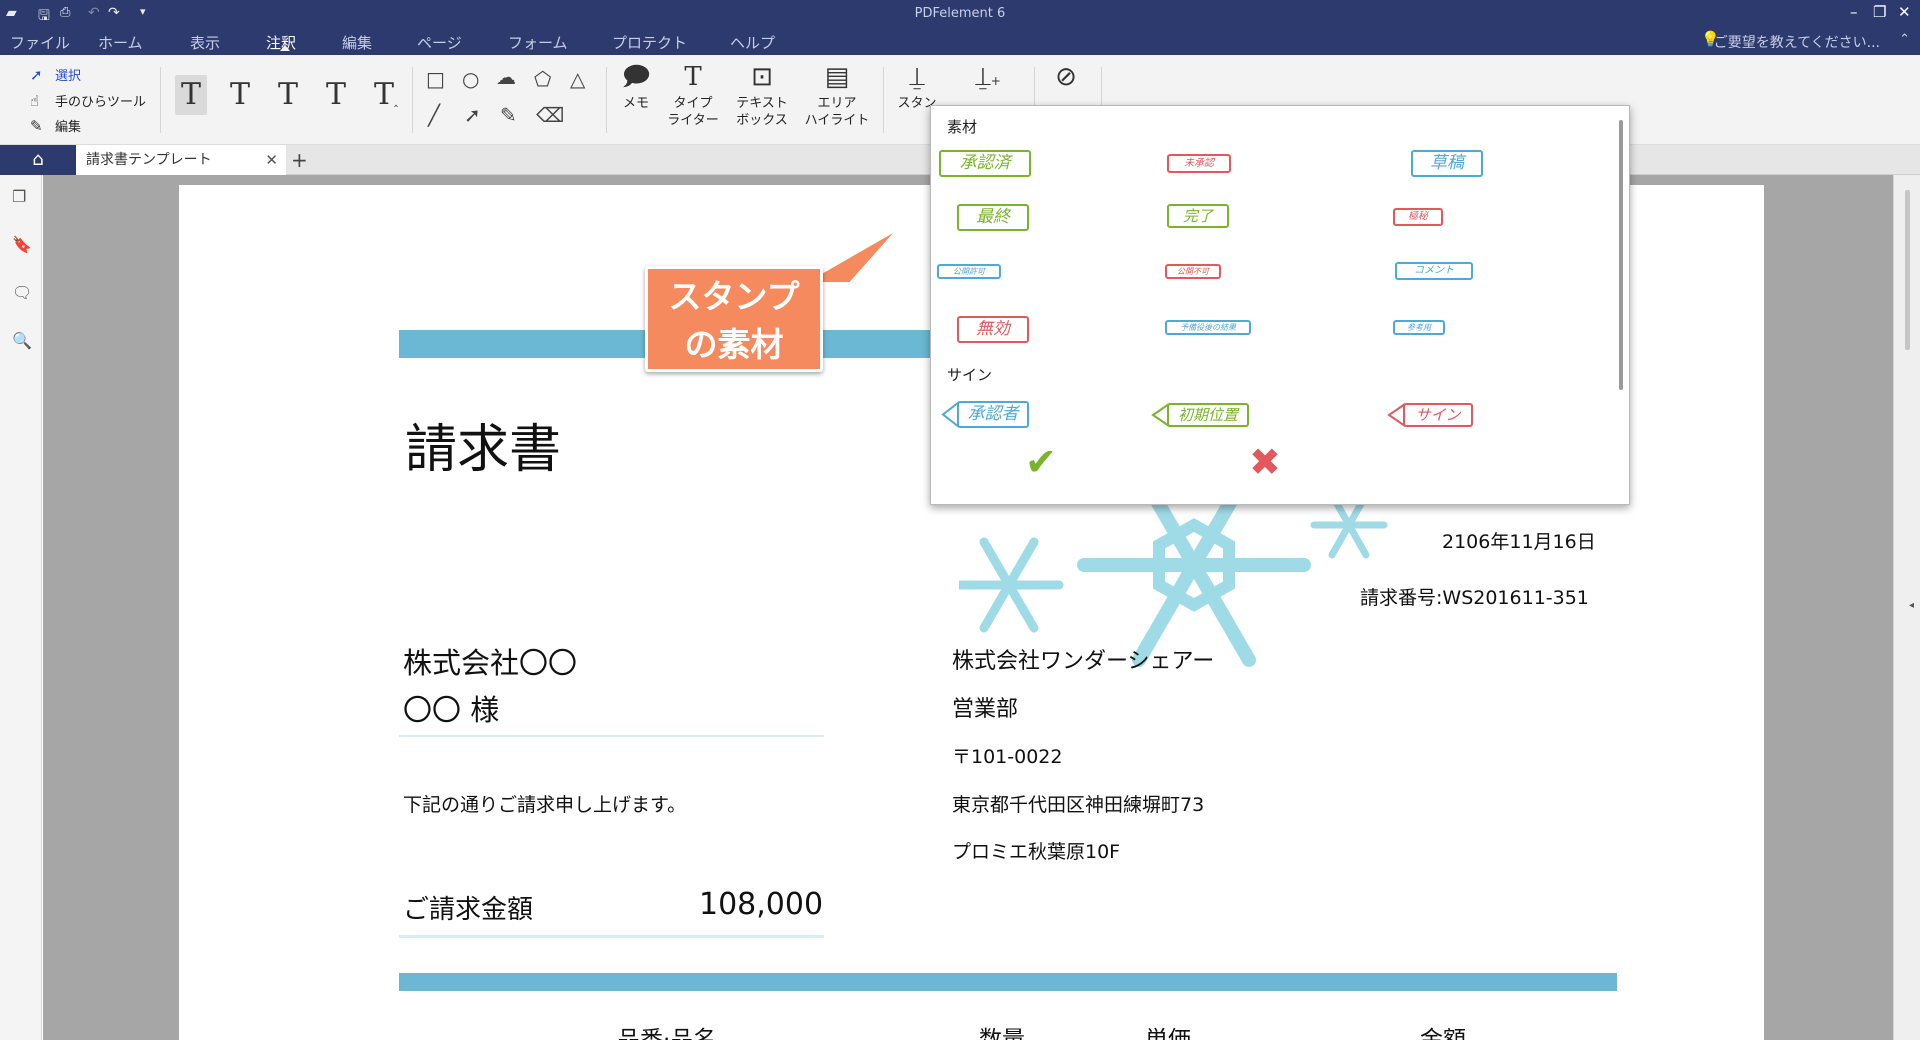 The image size is (1920, 1040). I want to click on stamp-material-callout: スタンプ の素材, so click(734, 319).